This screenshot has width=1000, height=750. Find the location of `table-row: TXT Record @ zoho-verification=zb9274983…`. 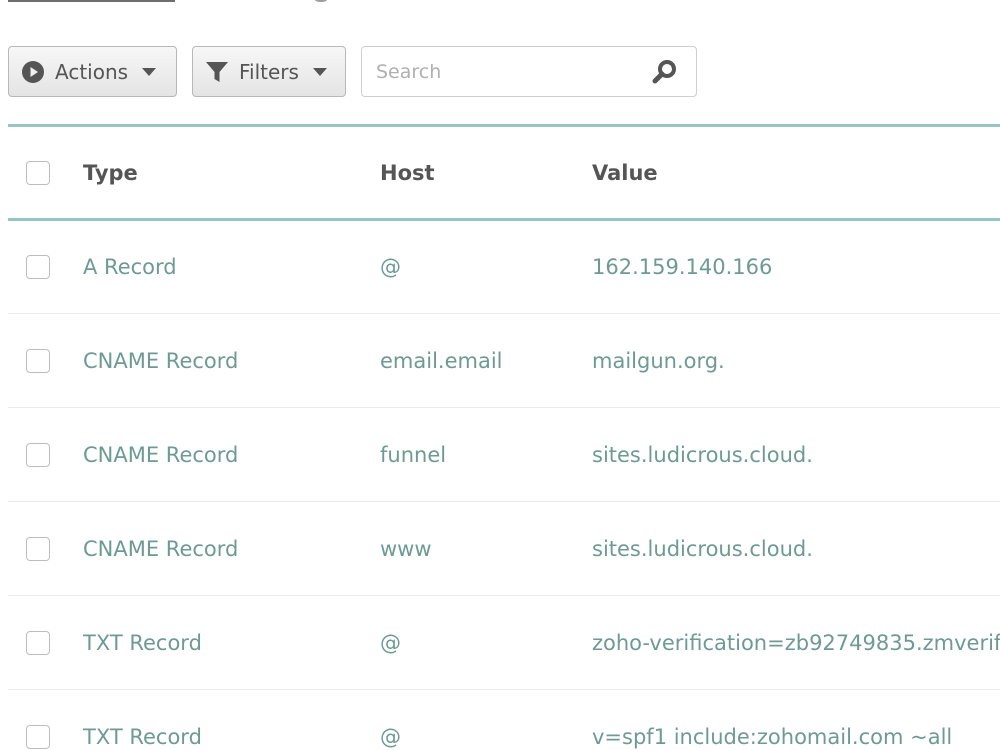

table-row: TXT Record @ zoho-verification=zb9274983… is located at coordinates (504, 643).